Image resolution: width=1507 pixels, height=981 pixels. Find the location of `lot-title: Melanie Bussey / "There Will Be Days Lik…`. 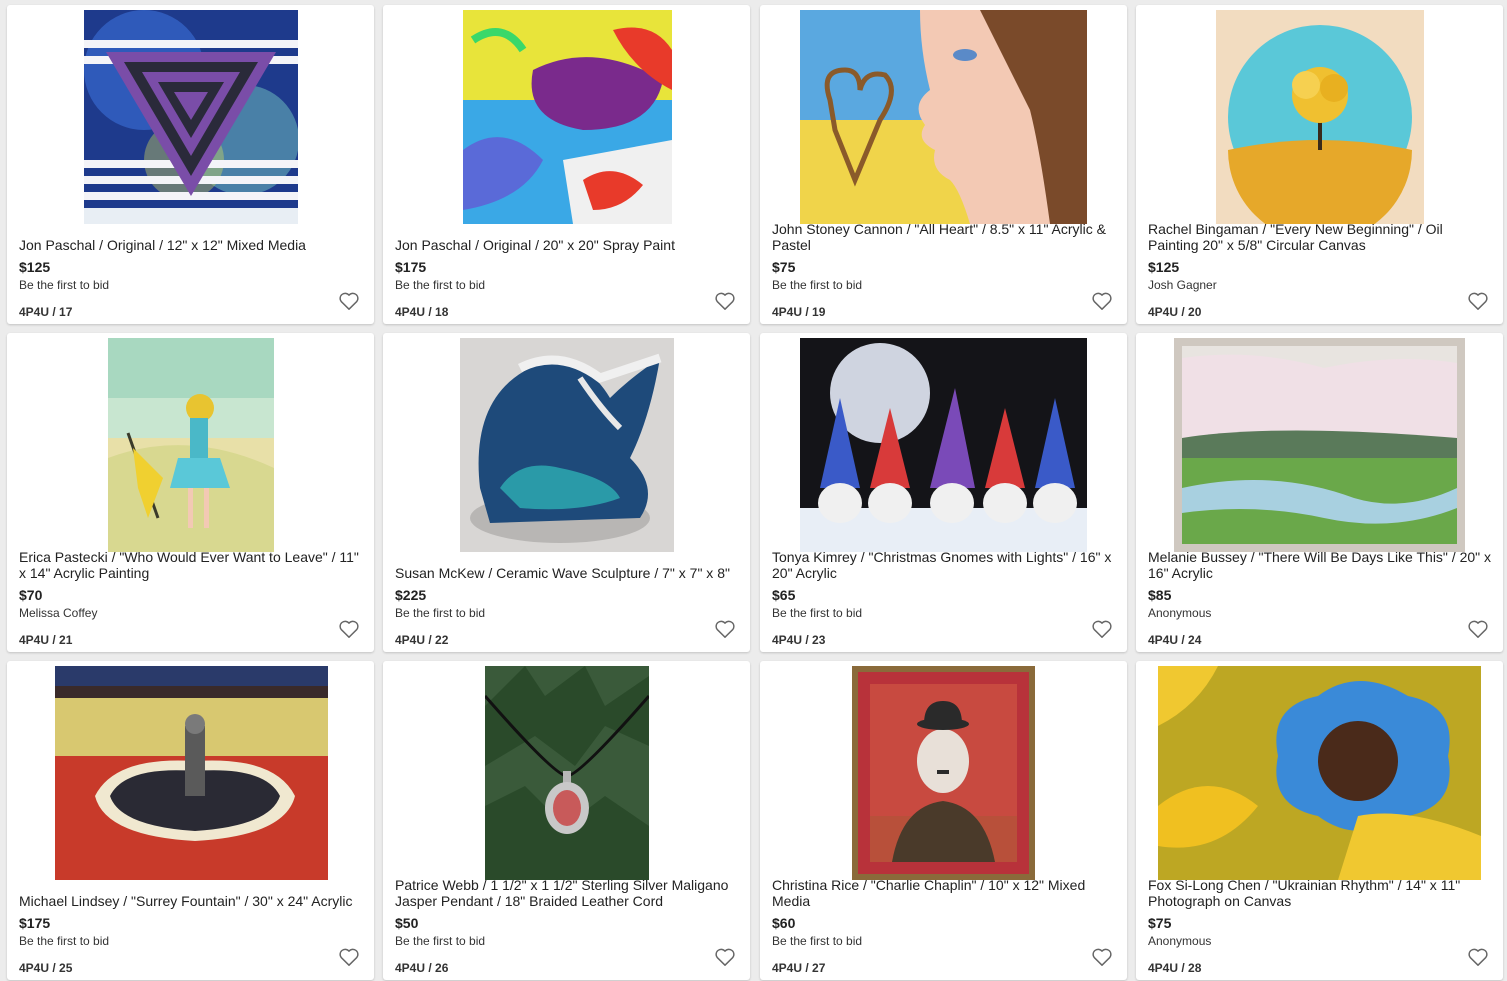

lot-title: Melanie Bussey / "There Will Be Days Lik… is located at coordinates (1319, 565).